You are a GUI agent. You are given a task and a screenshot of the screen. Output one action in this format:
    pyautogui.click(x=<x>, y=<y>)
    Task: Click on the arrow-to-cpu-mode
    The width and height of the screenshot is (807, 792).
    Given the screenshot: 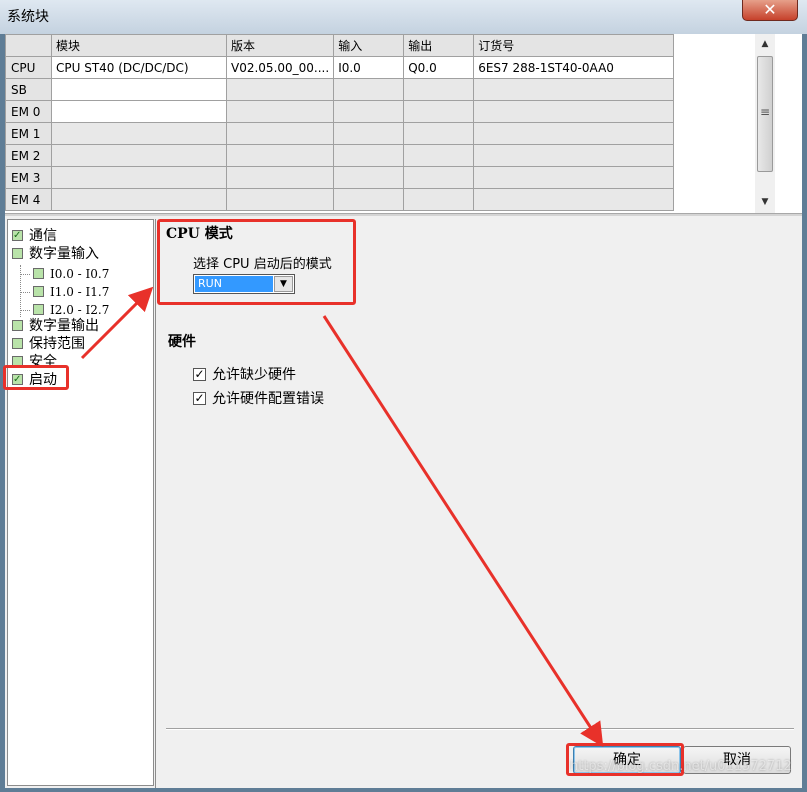 What is the action you would take?
    pyautogui.click(x=117, y=323)
    